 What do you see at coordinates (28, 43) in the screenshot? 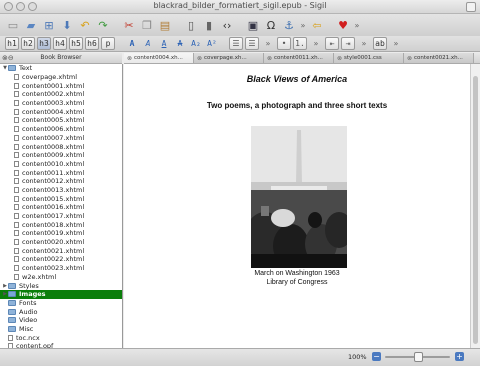
I see `heading-2-button: h2` at bounding box center [28, 43].